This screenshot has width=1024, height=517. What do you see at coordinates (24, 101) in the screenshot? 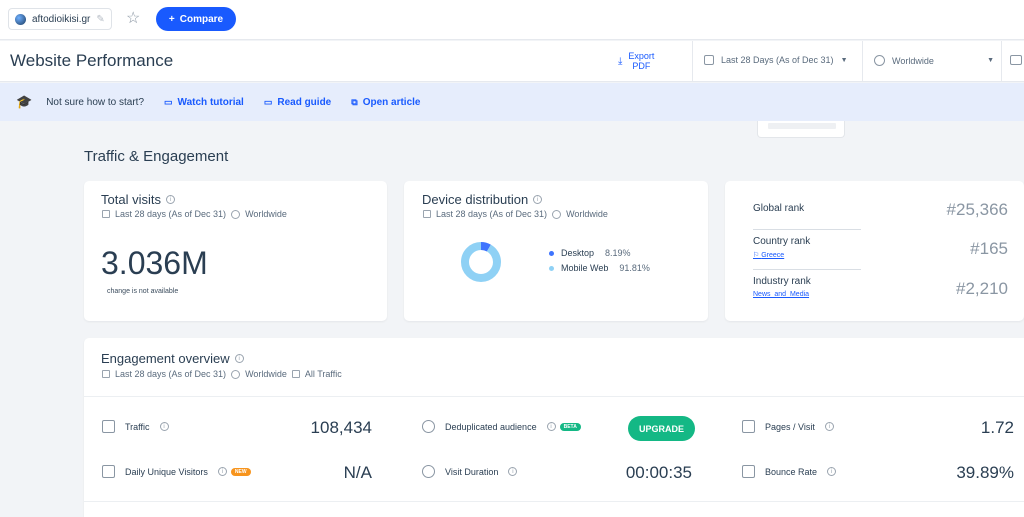
I see `graduation-cap-icon: 🎓` at bounding box center [24, 101].